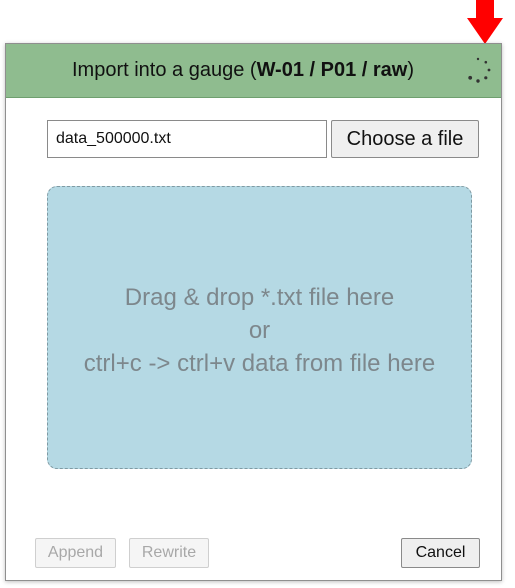 This screenshot has height=588, width=515. What do you see at coordinates (440, 553) in the screenshot?
I see `cancel-button: Cancel` at bounding box center [440, 553].